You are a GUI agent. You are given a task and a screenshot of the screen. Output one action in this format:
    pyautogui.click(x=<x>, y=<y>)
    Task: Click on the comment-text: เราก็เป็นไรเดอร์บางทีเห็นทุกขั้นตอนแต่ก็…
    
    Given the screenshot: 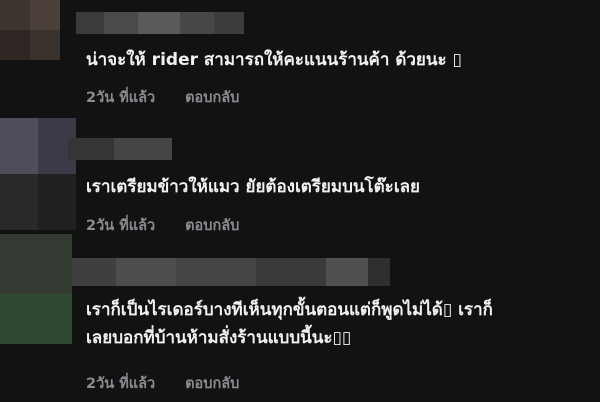 What is the action you would take?
    pyautogui.click(x=289, y=324)
    